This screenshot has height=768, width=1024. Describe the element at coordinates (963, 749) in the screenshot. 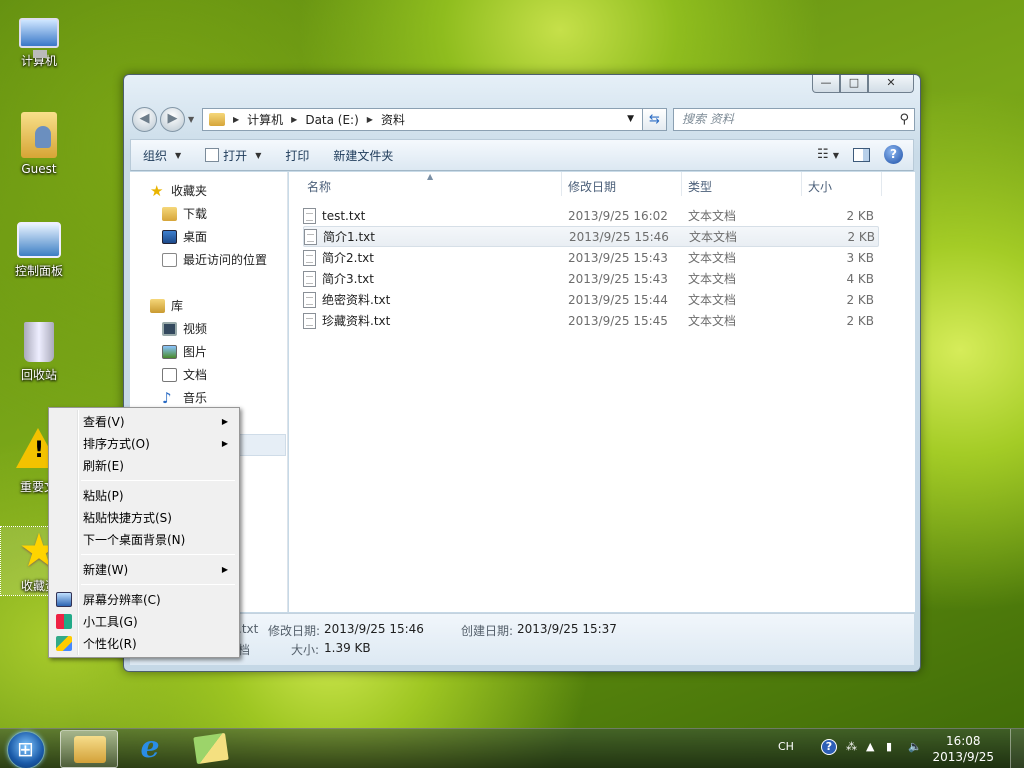

I see `clock: 16:08 2013/9/25` at that location.